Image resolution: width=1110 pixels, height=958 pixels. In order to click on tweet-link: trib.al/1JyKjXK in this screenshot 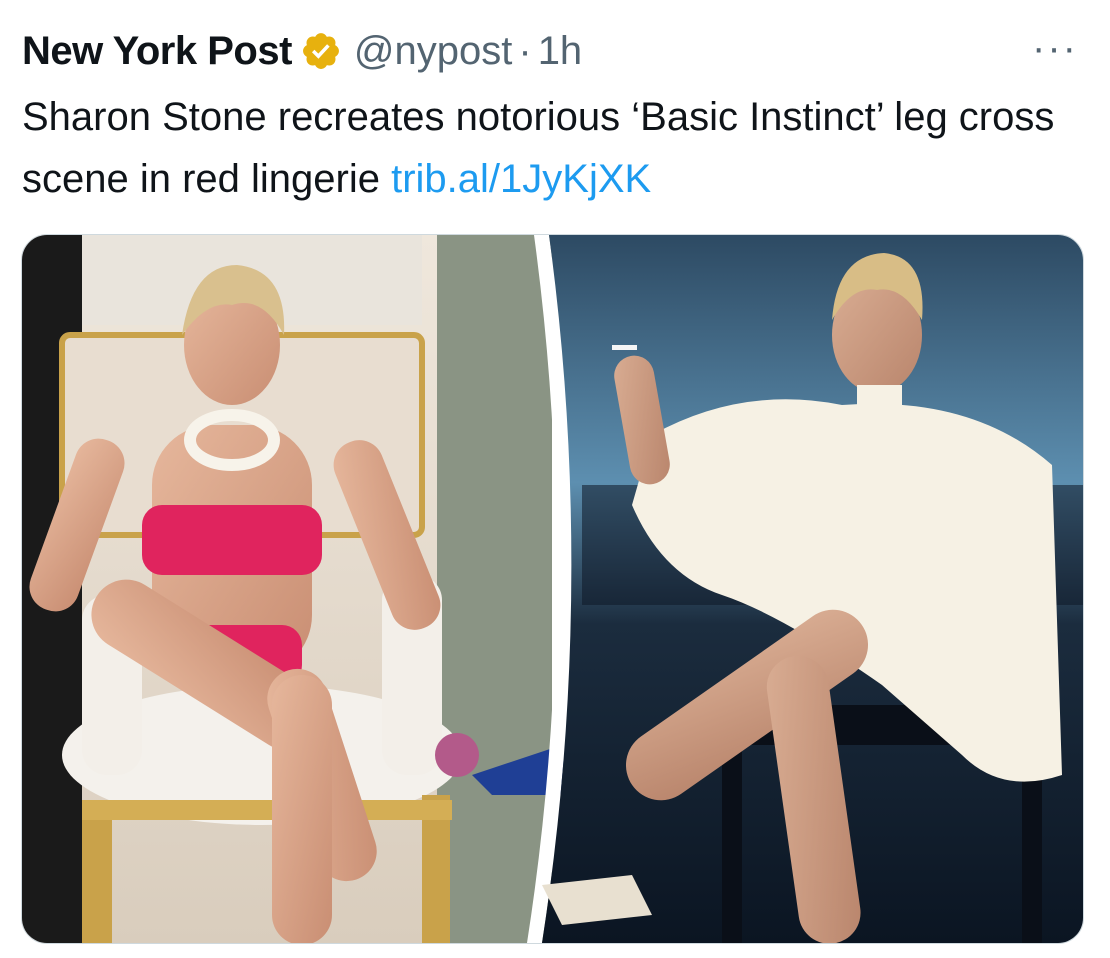, I will do `click(521, 179)`.